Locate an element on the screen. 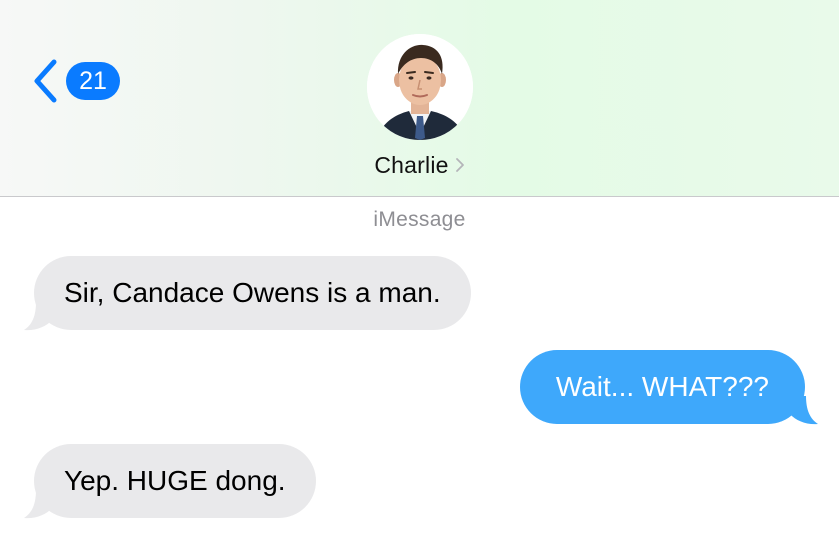  contact-details-link: Charlie is located at coordinates (419, 165).